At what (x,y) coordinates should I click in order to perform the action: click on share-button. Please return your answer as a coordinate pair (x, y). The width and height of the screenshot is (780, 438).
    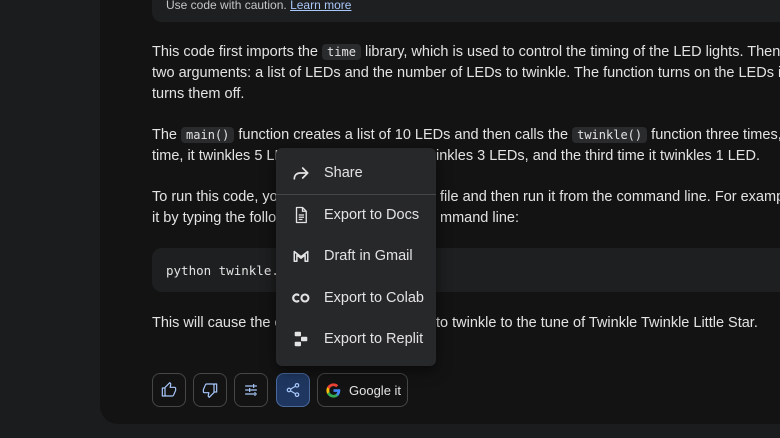
    Looking at the image, I should click on (293, 390).